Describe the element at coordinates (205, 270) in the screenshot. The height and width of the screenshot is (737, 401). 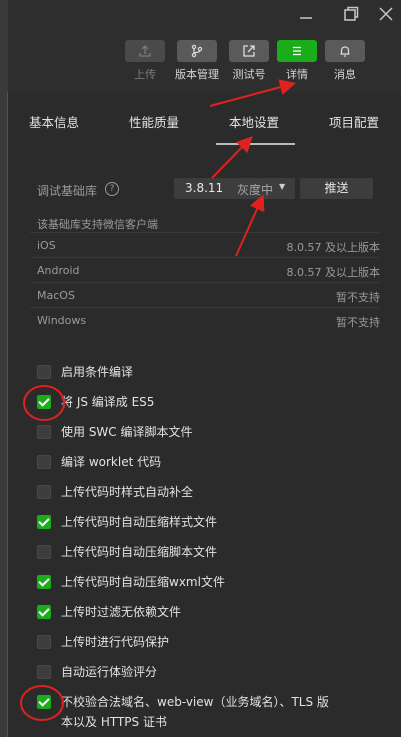
I see `platform-row: Android 8.0.57 及以上版本` at that location.